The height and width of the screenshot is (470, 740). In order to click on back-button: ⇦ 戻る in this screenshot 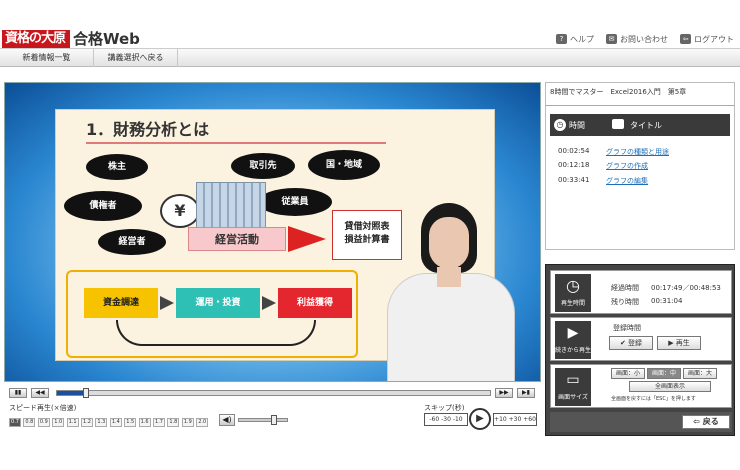, I will do `click(706, 422)`.